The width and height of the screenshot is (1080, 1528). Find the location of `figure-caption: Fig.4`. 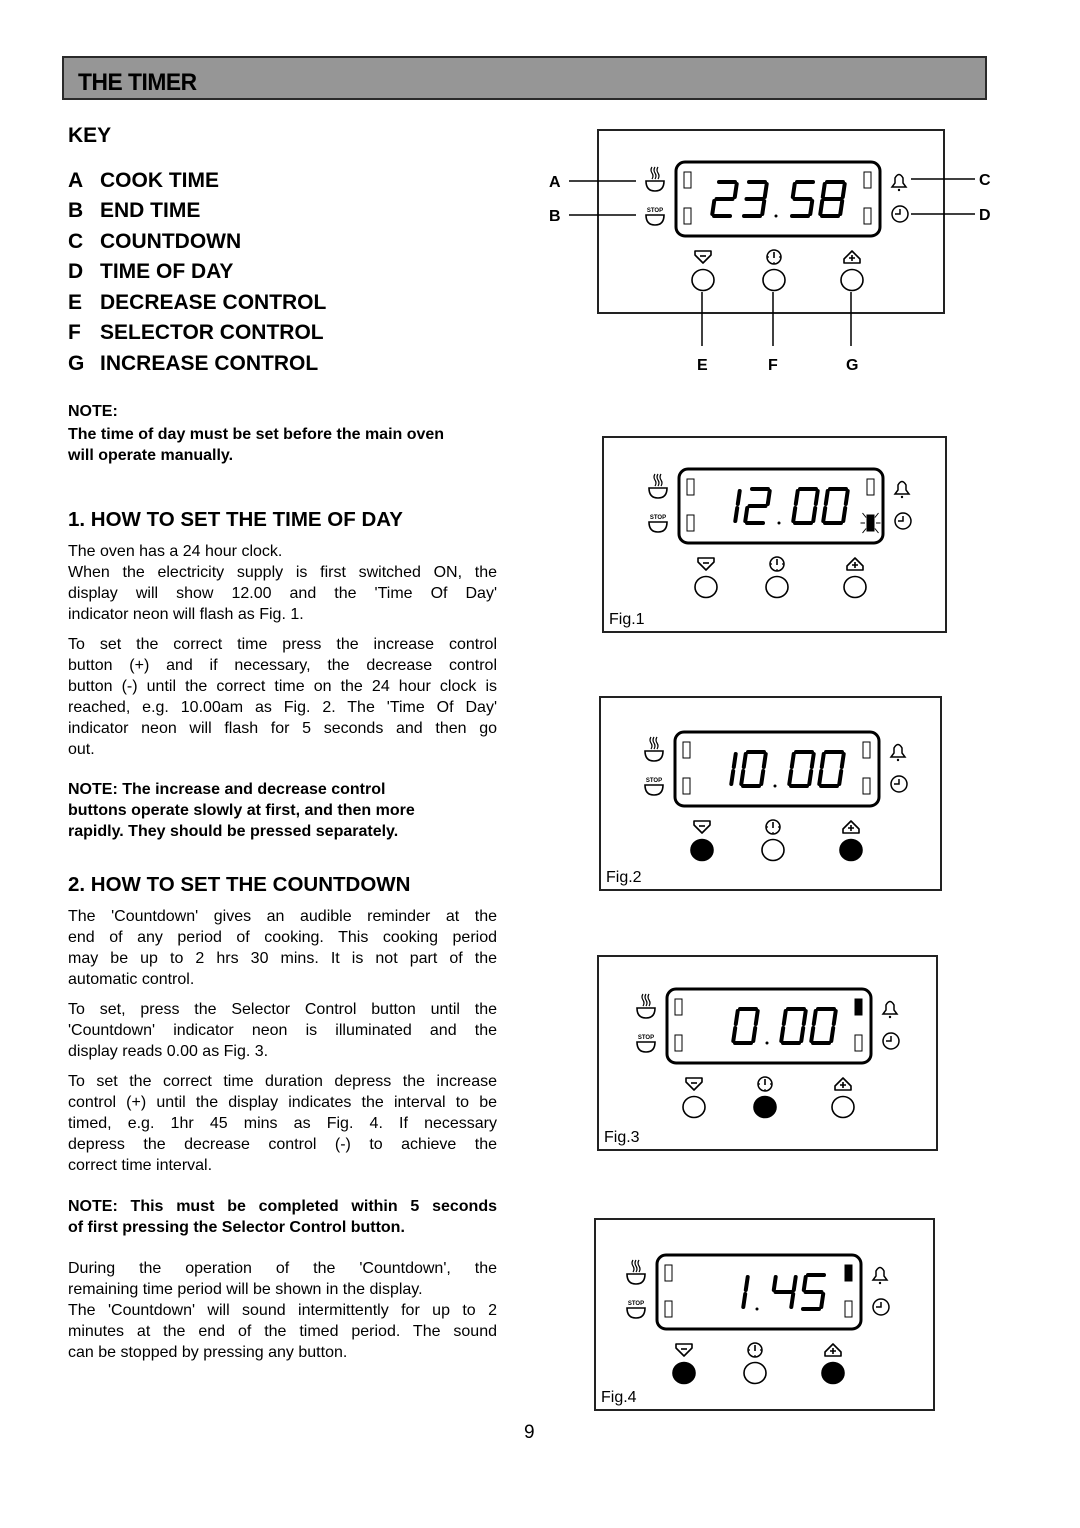

figure-caption: Fig.4 is located at coordinates (619, 1397).